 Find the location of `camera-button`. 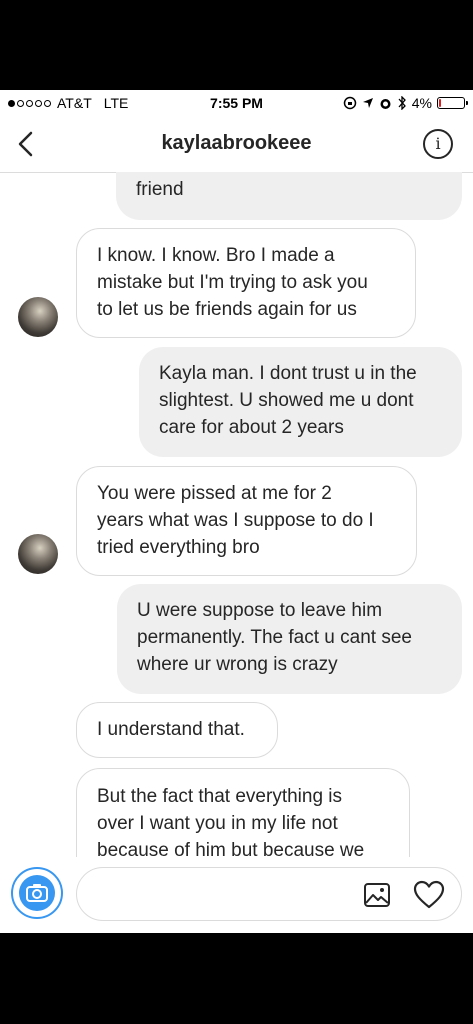

camera-button is located at coordinates (37, 893).